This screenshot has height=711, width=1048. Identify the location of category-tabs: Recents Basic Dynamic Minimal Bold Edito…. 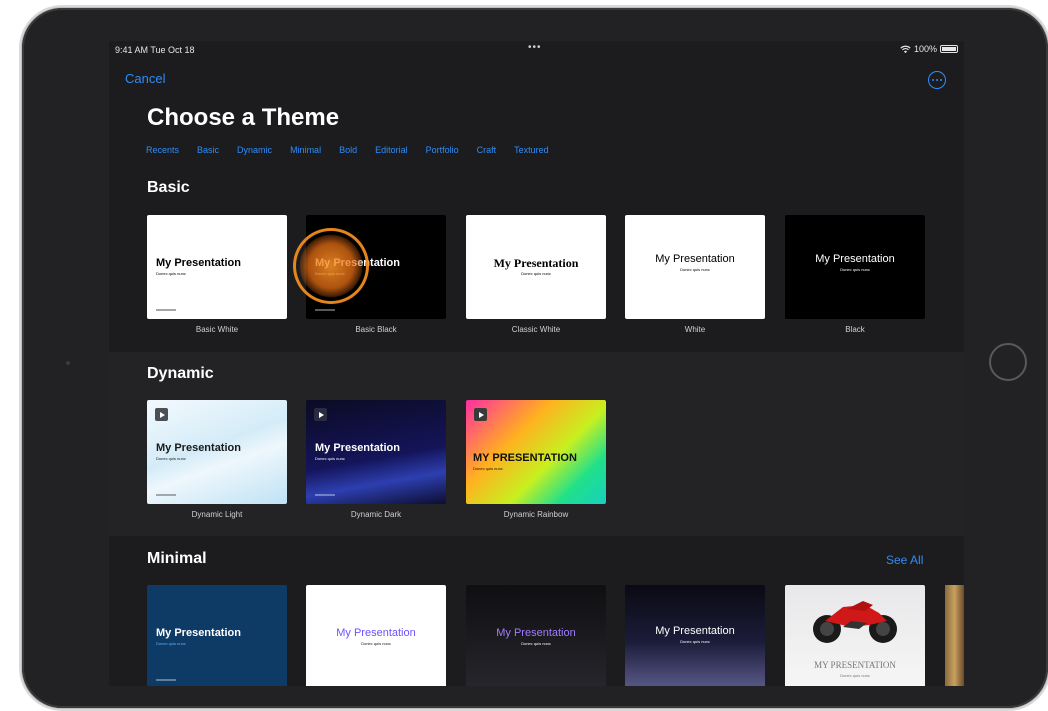
(347, 150).